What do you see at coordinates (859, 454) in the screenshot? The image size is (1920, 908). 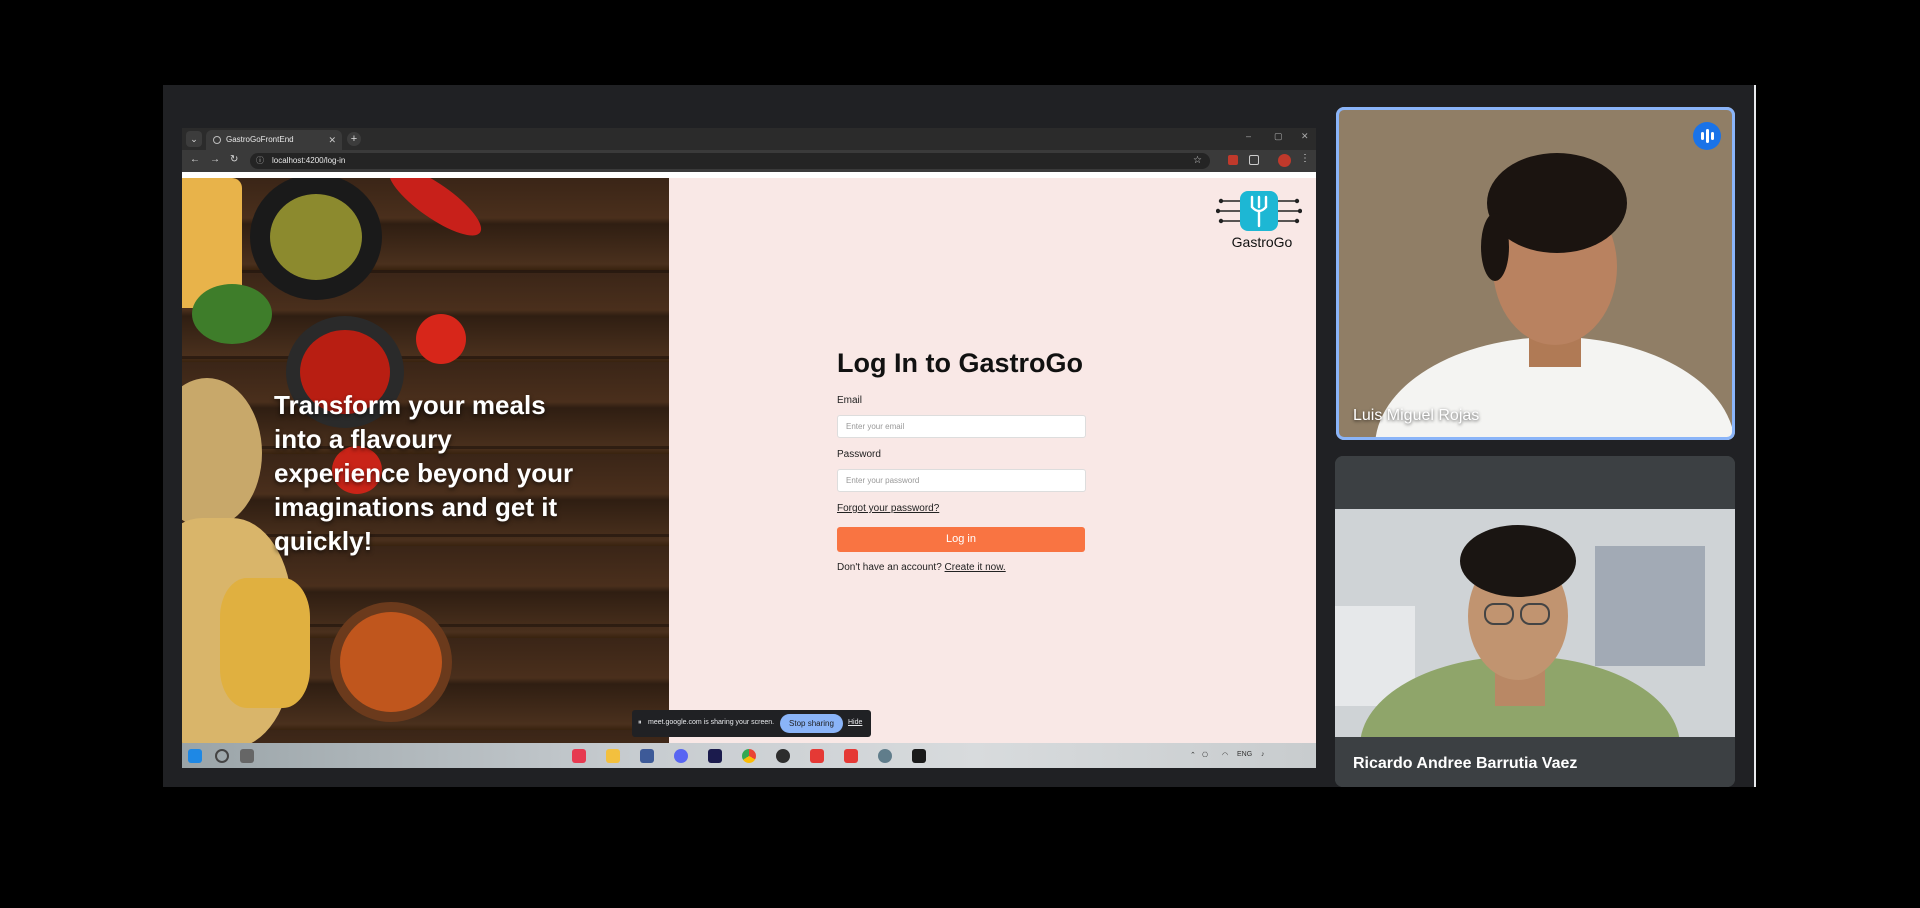 I see `password-label: Password` at bounding box center [859, 454].